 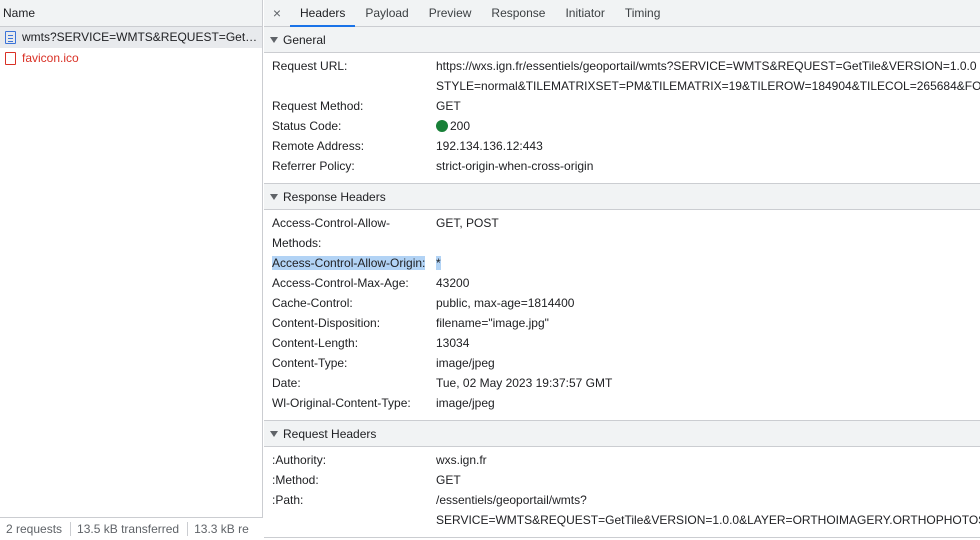 I want to click on header-row: Date: Tue, 02 May 2023 19:37:57 GMT, so click(x=622, y=383).